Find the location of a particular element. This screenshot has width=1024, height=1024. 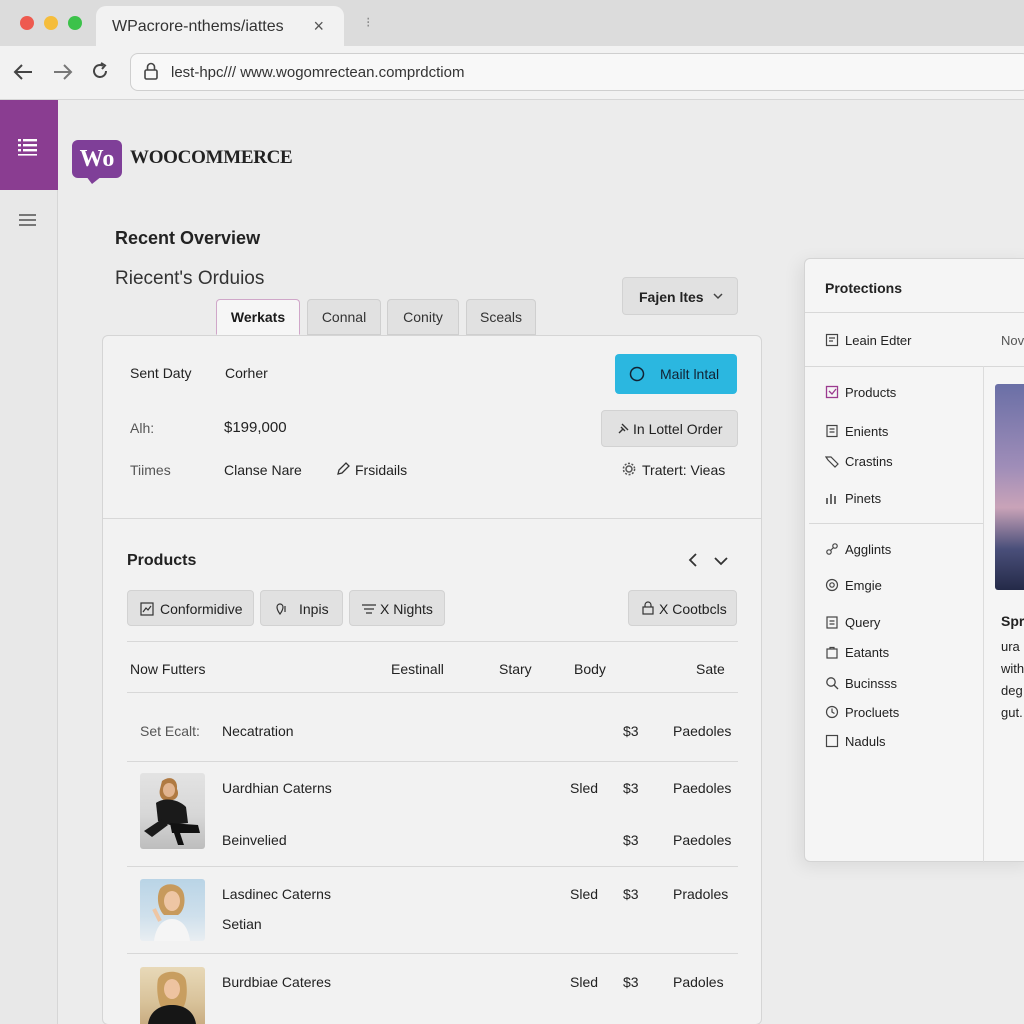

tab-conity: Conity is located at coordinates (423, 317).